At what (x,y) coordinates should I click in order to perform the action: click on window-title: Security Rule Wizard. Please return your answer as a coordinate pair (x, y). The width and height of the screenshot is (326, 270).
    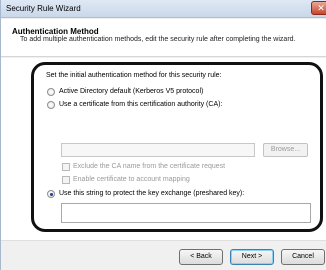
    Looking at the image, I should click on (43, 8).